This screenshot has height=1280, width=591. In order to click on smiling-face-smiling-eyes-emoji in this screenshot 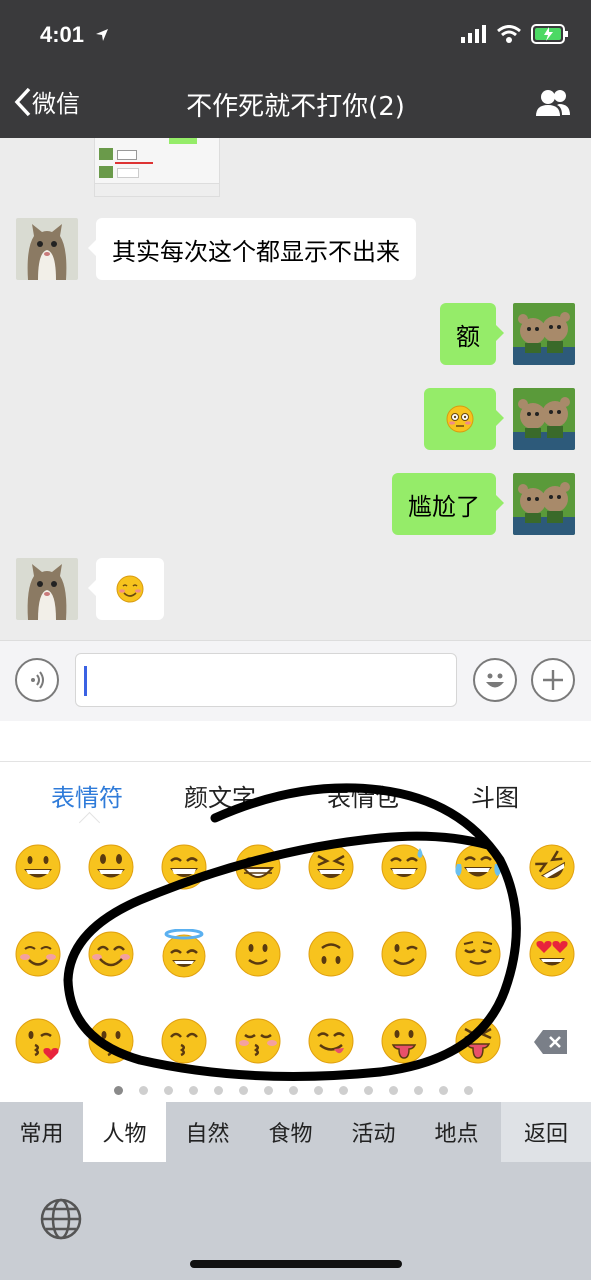, I will do `click(111, 954)`.